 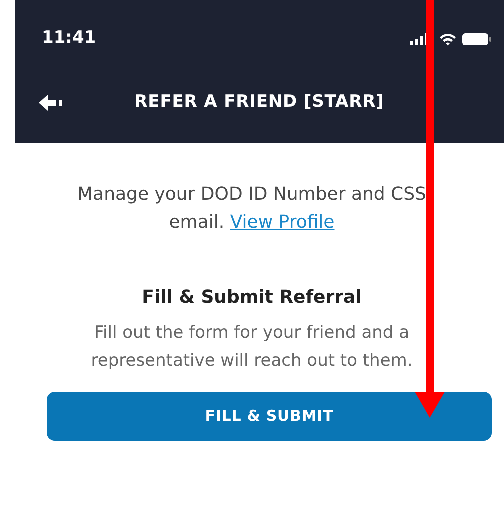 What do you see at coordinates (259, 102) in the screenshot?
I see `screen-title: REFER A FRIEND [STARR]` at bounding box center [259, 102].